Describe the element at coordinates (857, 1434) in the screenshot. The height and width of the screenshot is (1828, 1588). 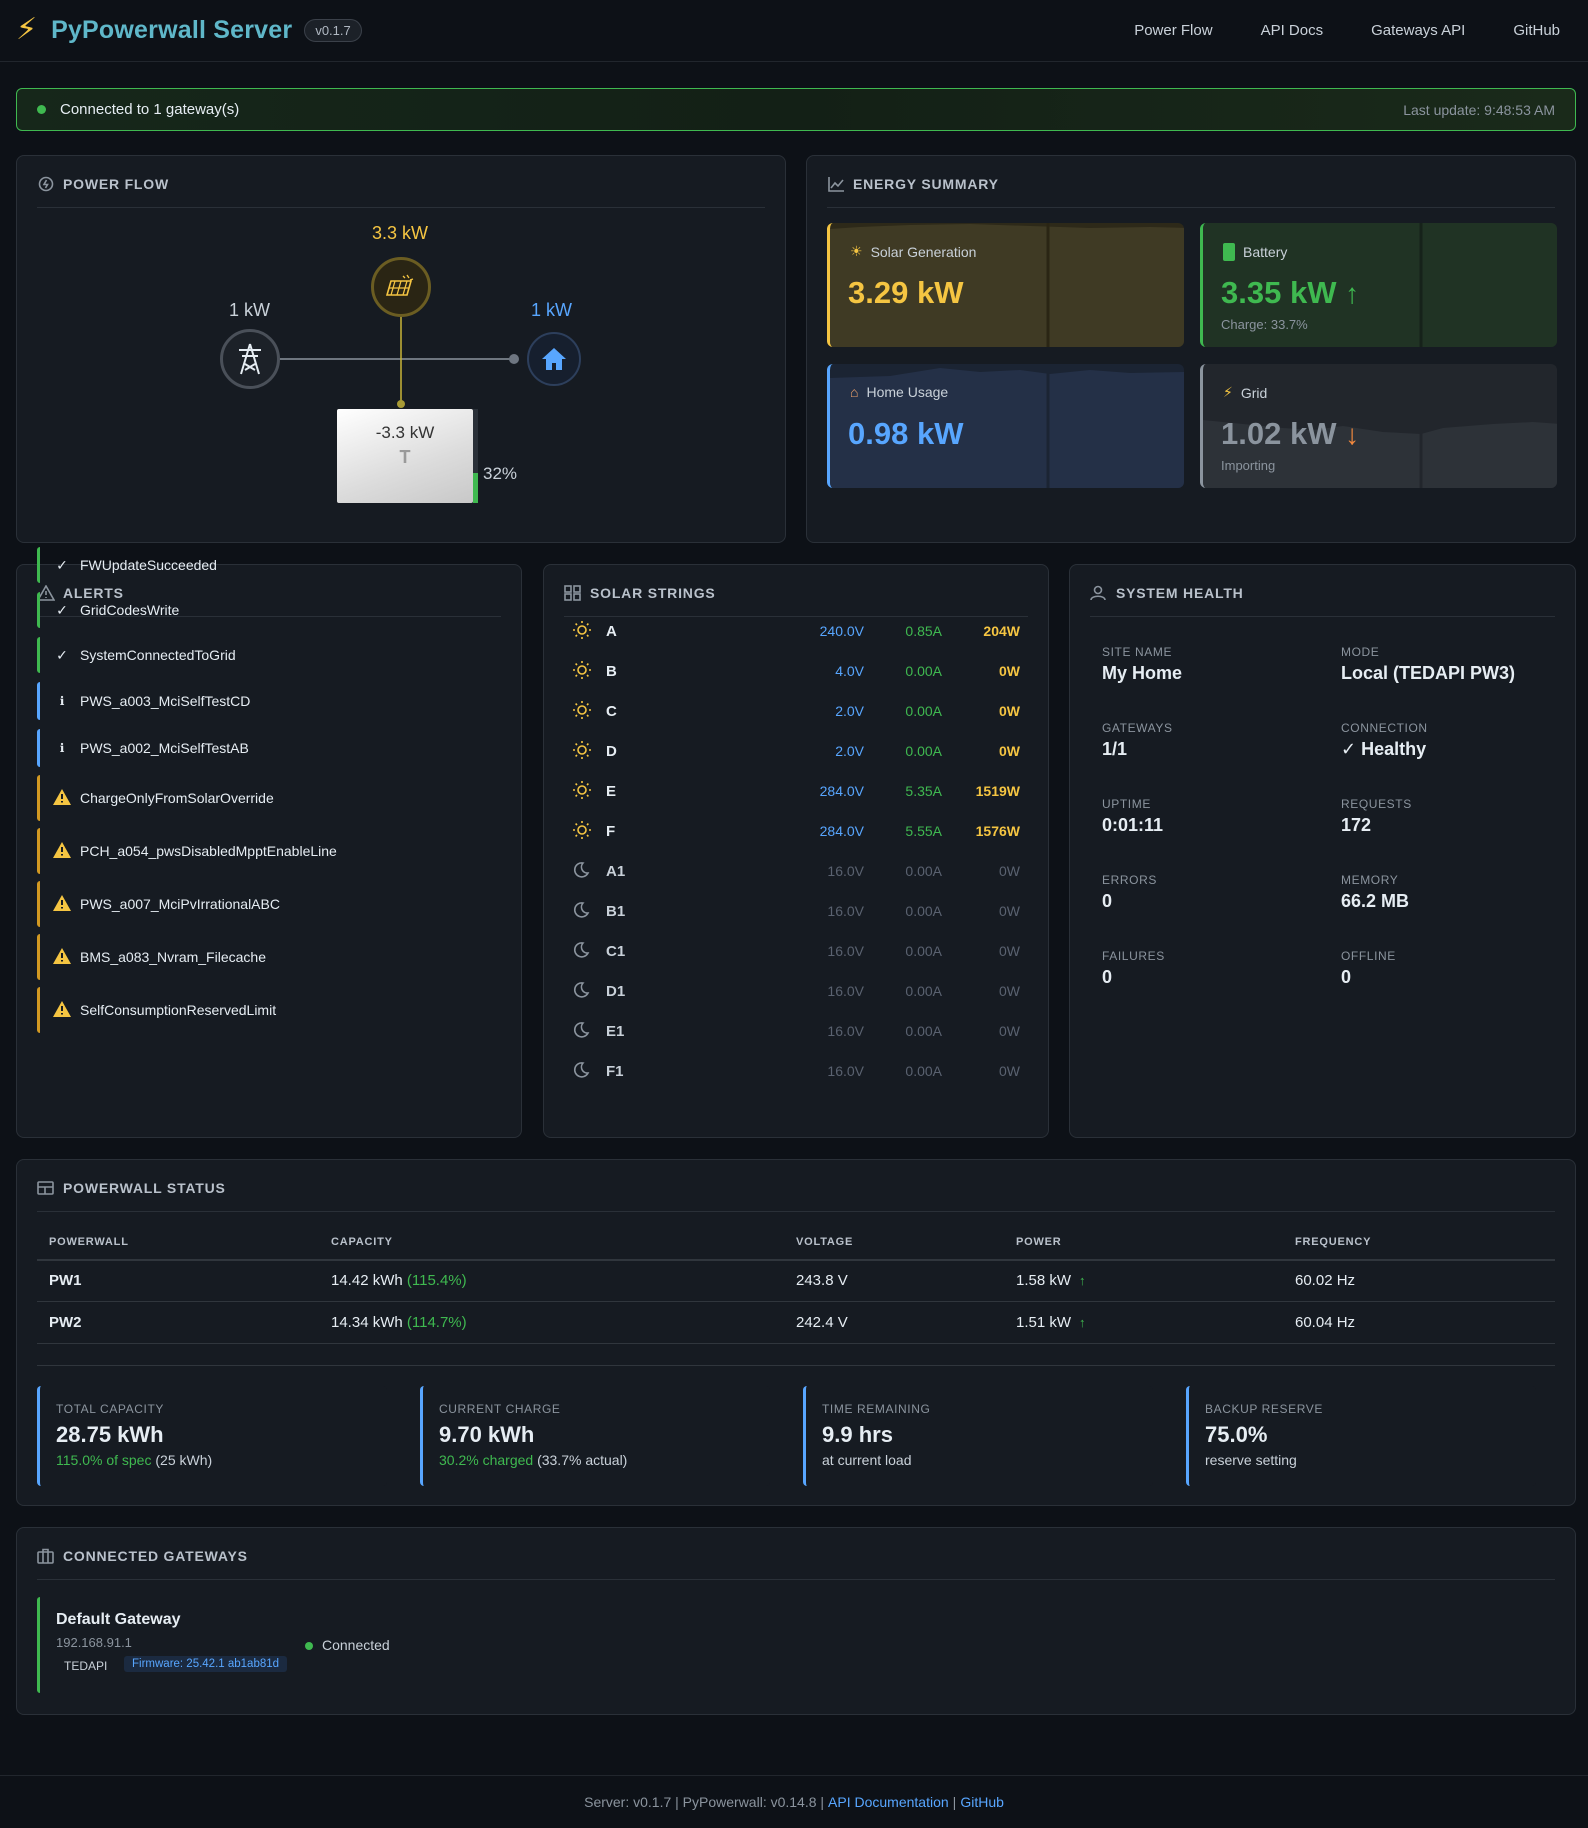
I see `stat-value: 9.9 hrs` at that location.